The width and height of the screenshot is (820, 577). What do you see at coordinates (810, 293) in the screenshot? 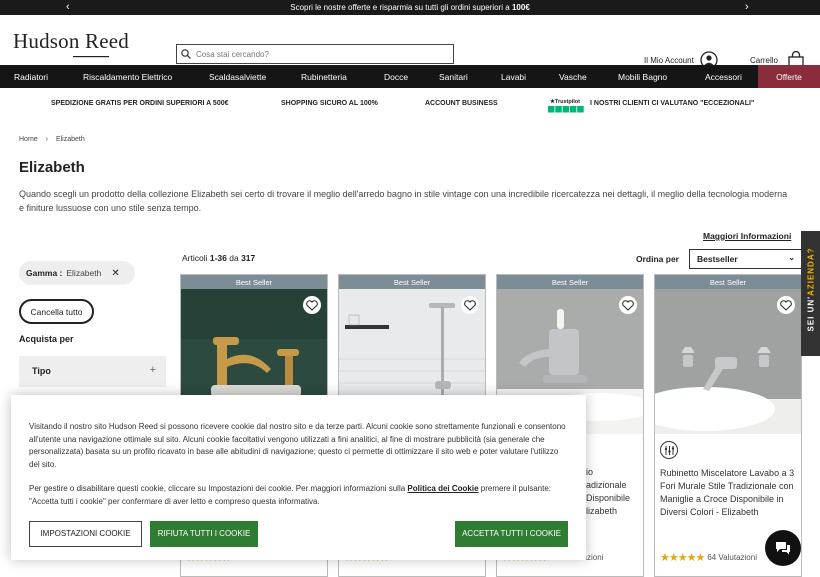
I see `business-side-tab: SEI UN'AZIENDA?` at bounding box center [810, 293].